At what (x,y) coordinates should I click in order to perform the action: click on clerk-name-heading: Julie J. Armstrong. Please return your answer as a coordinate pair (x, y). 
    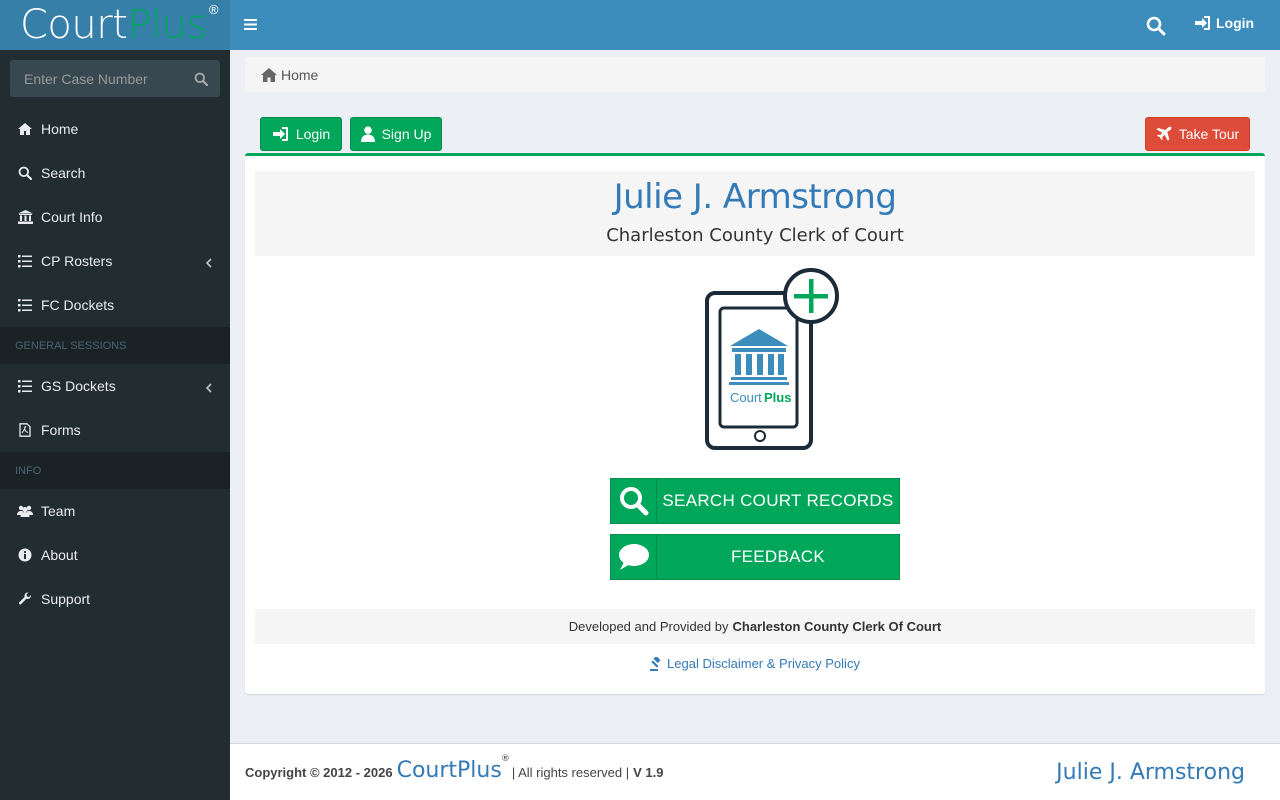
    Looking at the image, I should click on (755, 197).